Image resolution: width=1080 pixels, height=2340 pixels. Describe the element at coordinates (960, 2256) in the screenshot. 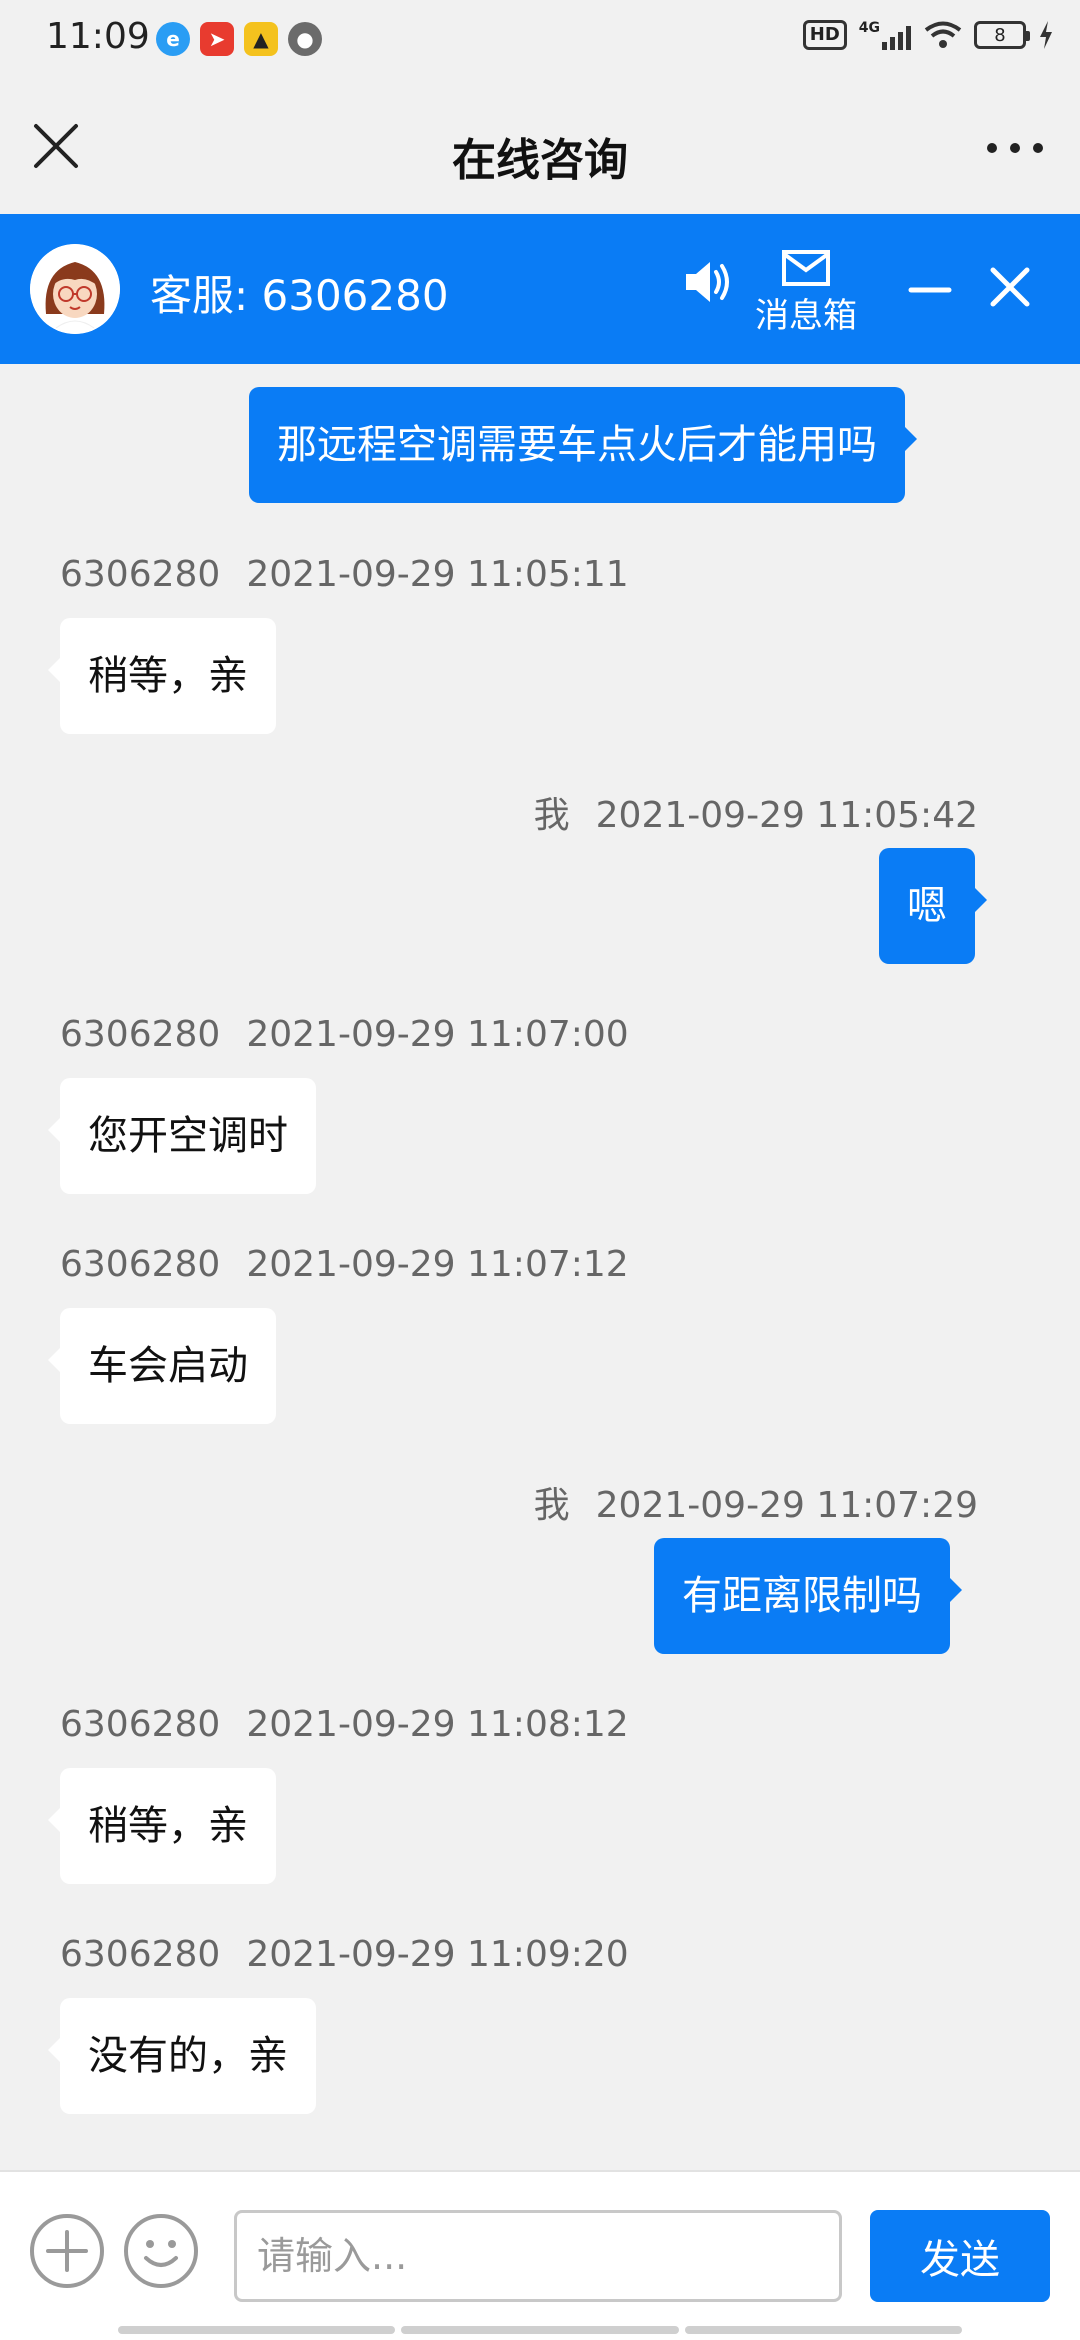

I see `send-button: 发送` at that location.